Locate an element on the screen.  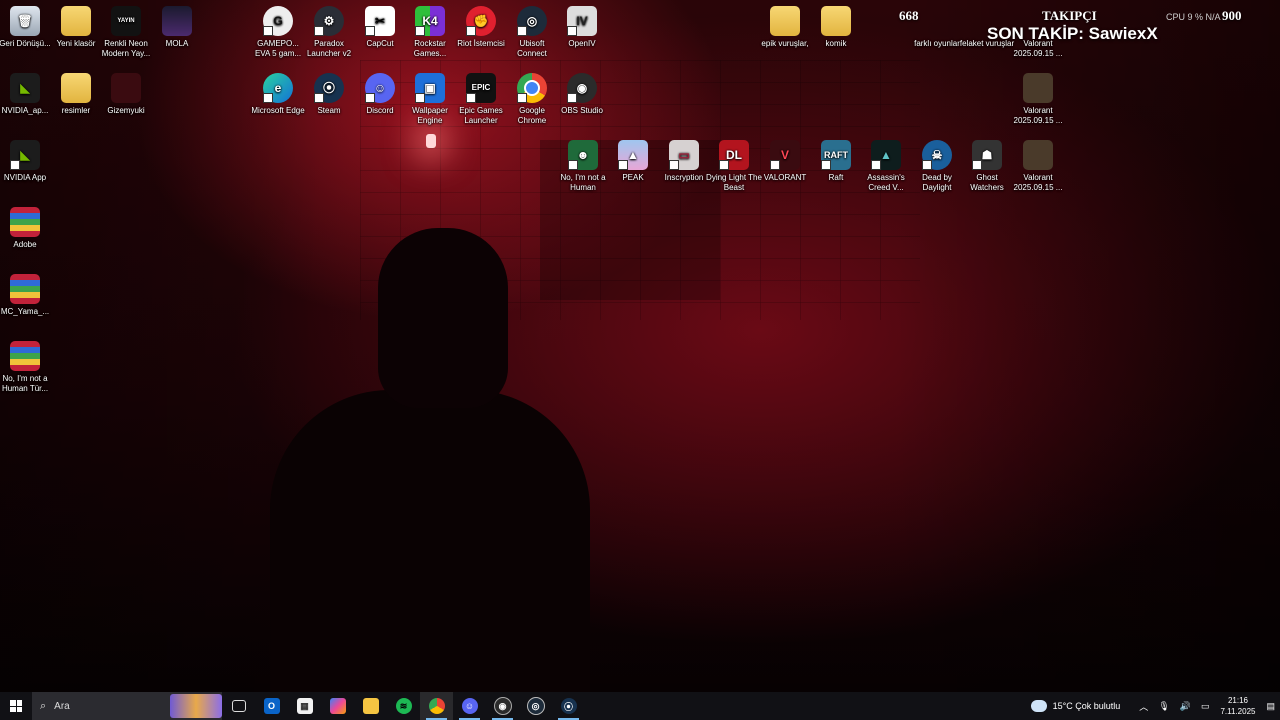
desktop-icon-label: Raft is located at coordinates (836, 177).